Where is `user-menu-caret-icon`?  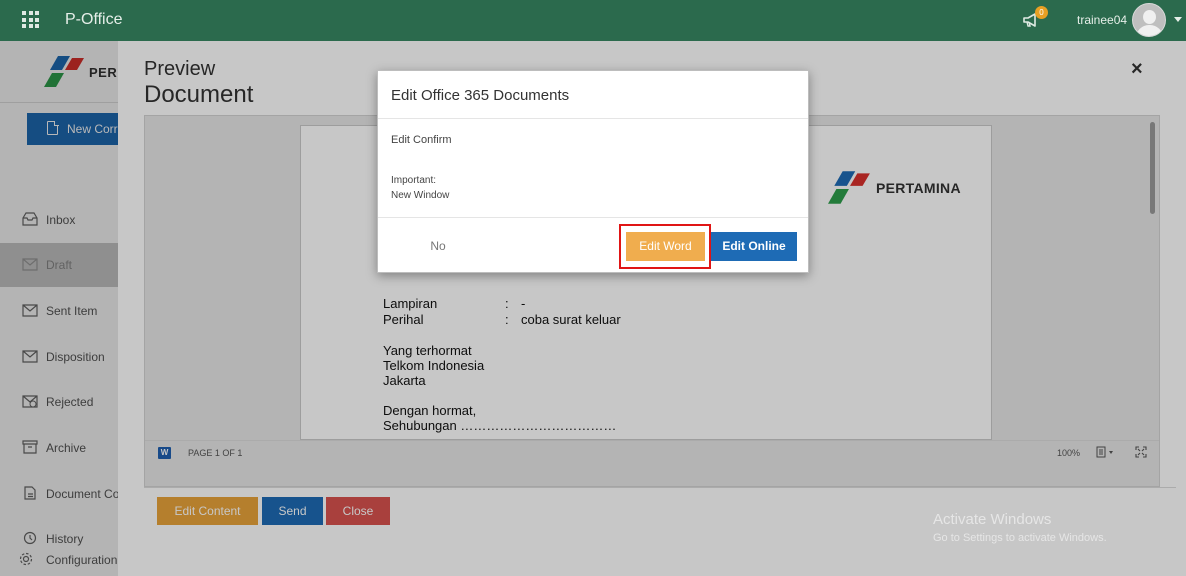
user-menu-caret-icon is located at coordinates (1178, 19).